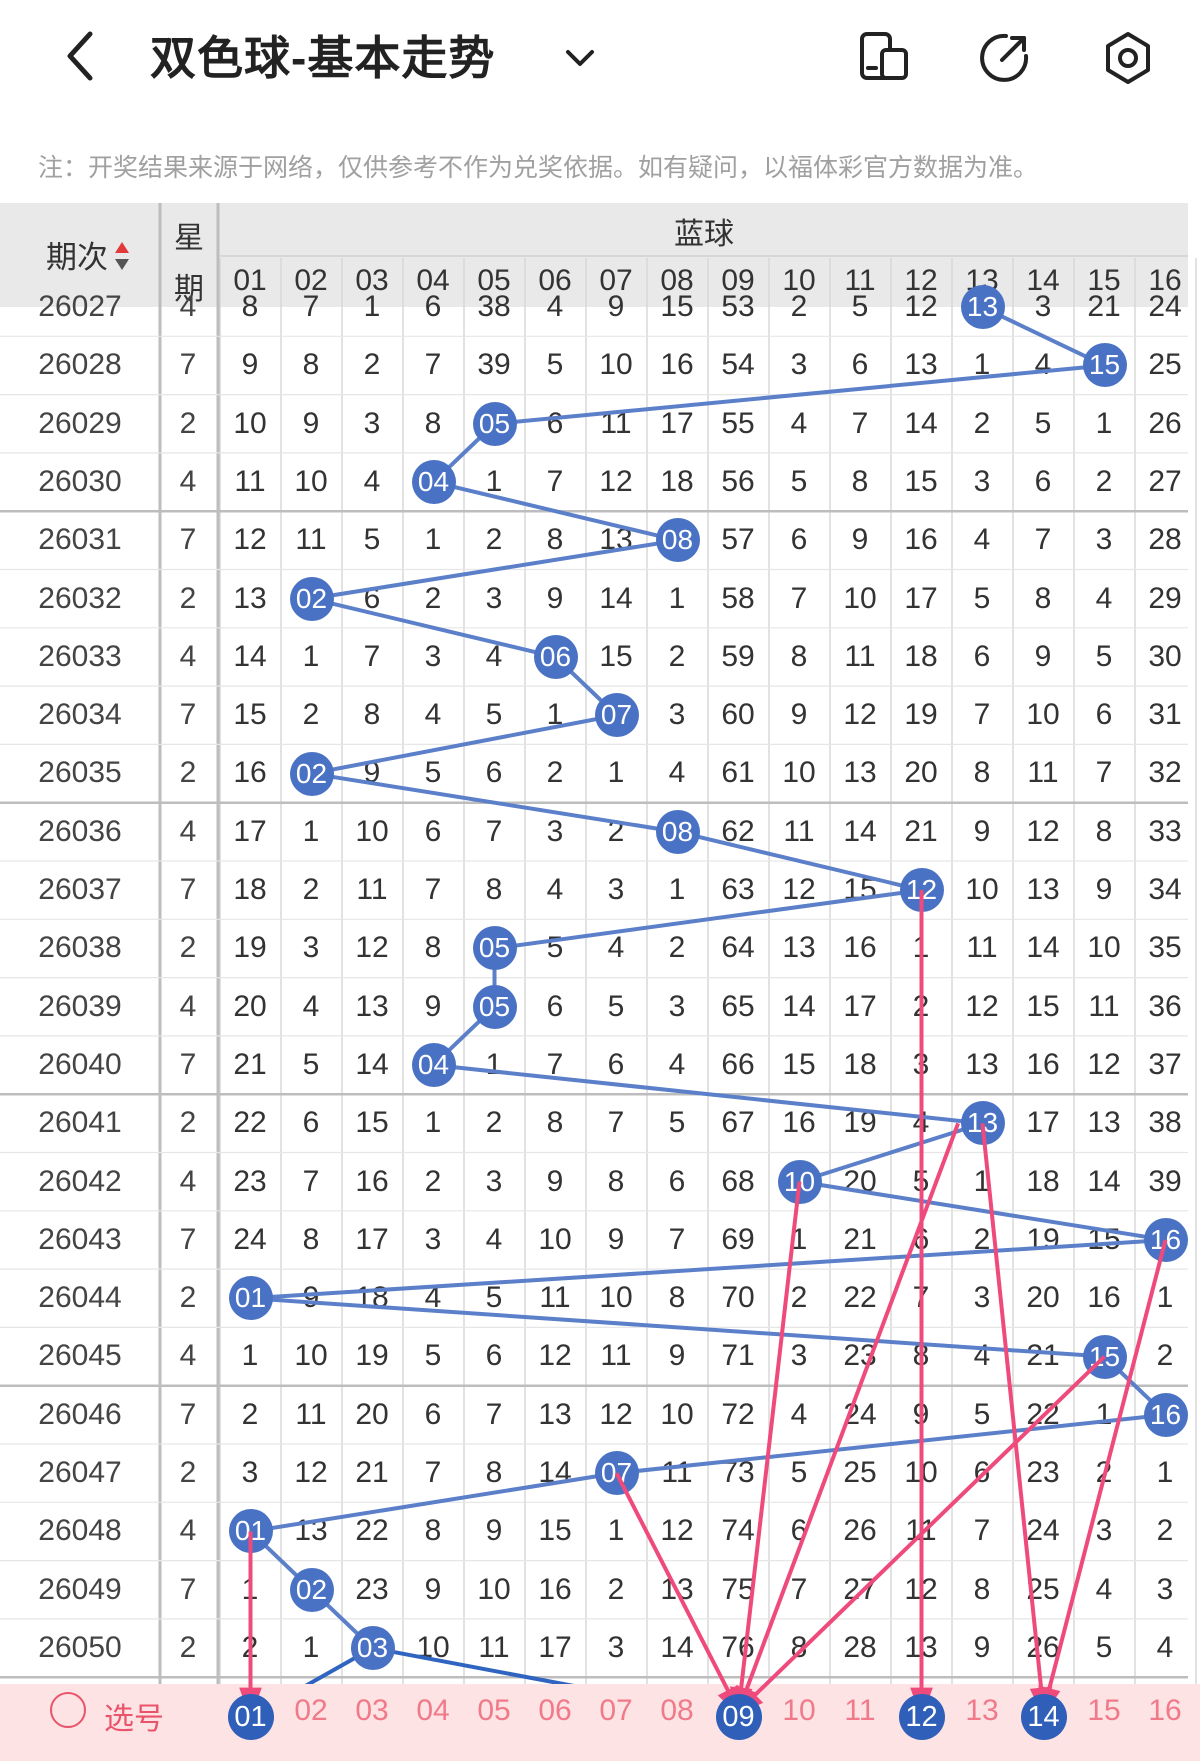  I want to click on select-number-13: 13, so click(982, 1711).